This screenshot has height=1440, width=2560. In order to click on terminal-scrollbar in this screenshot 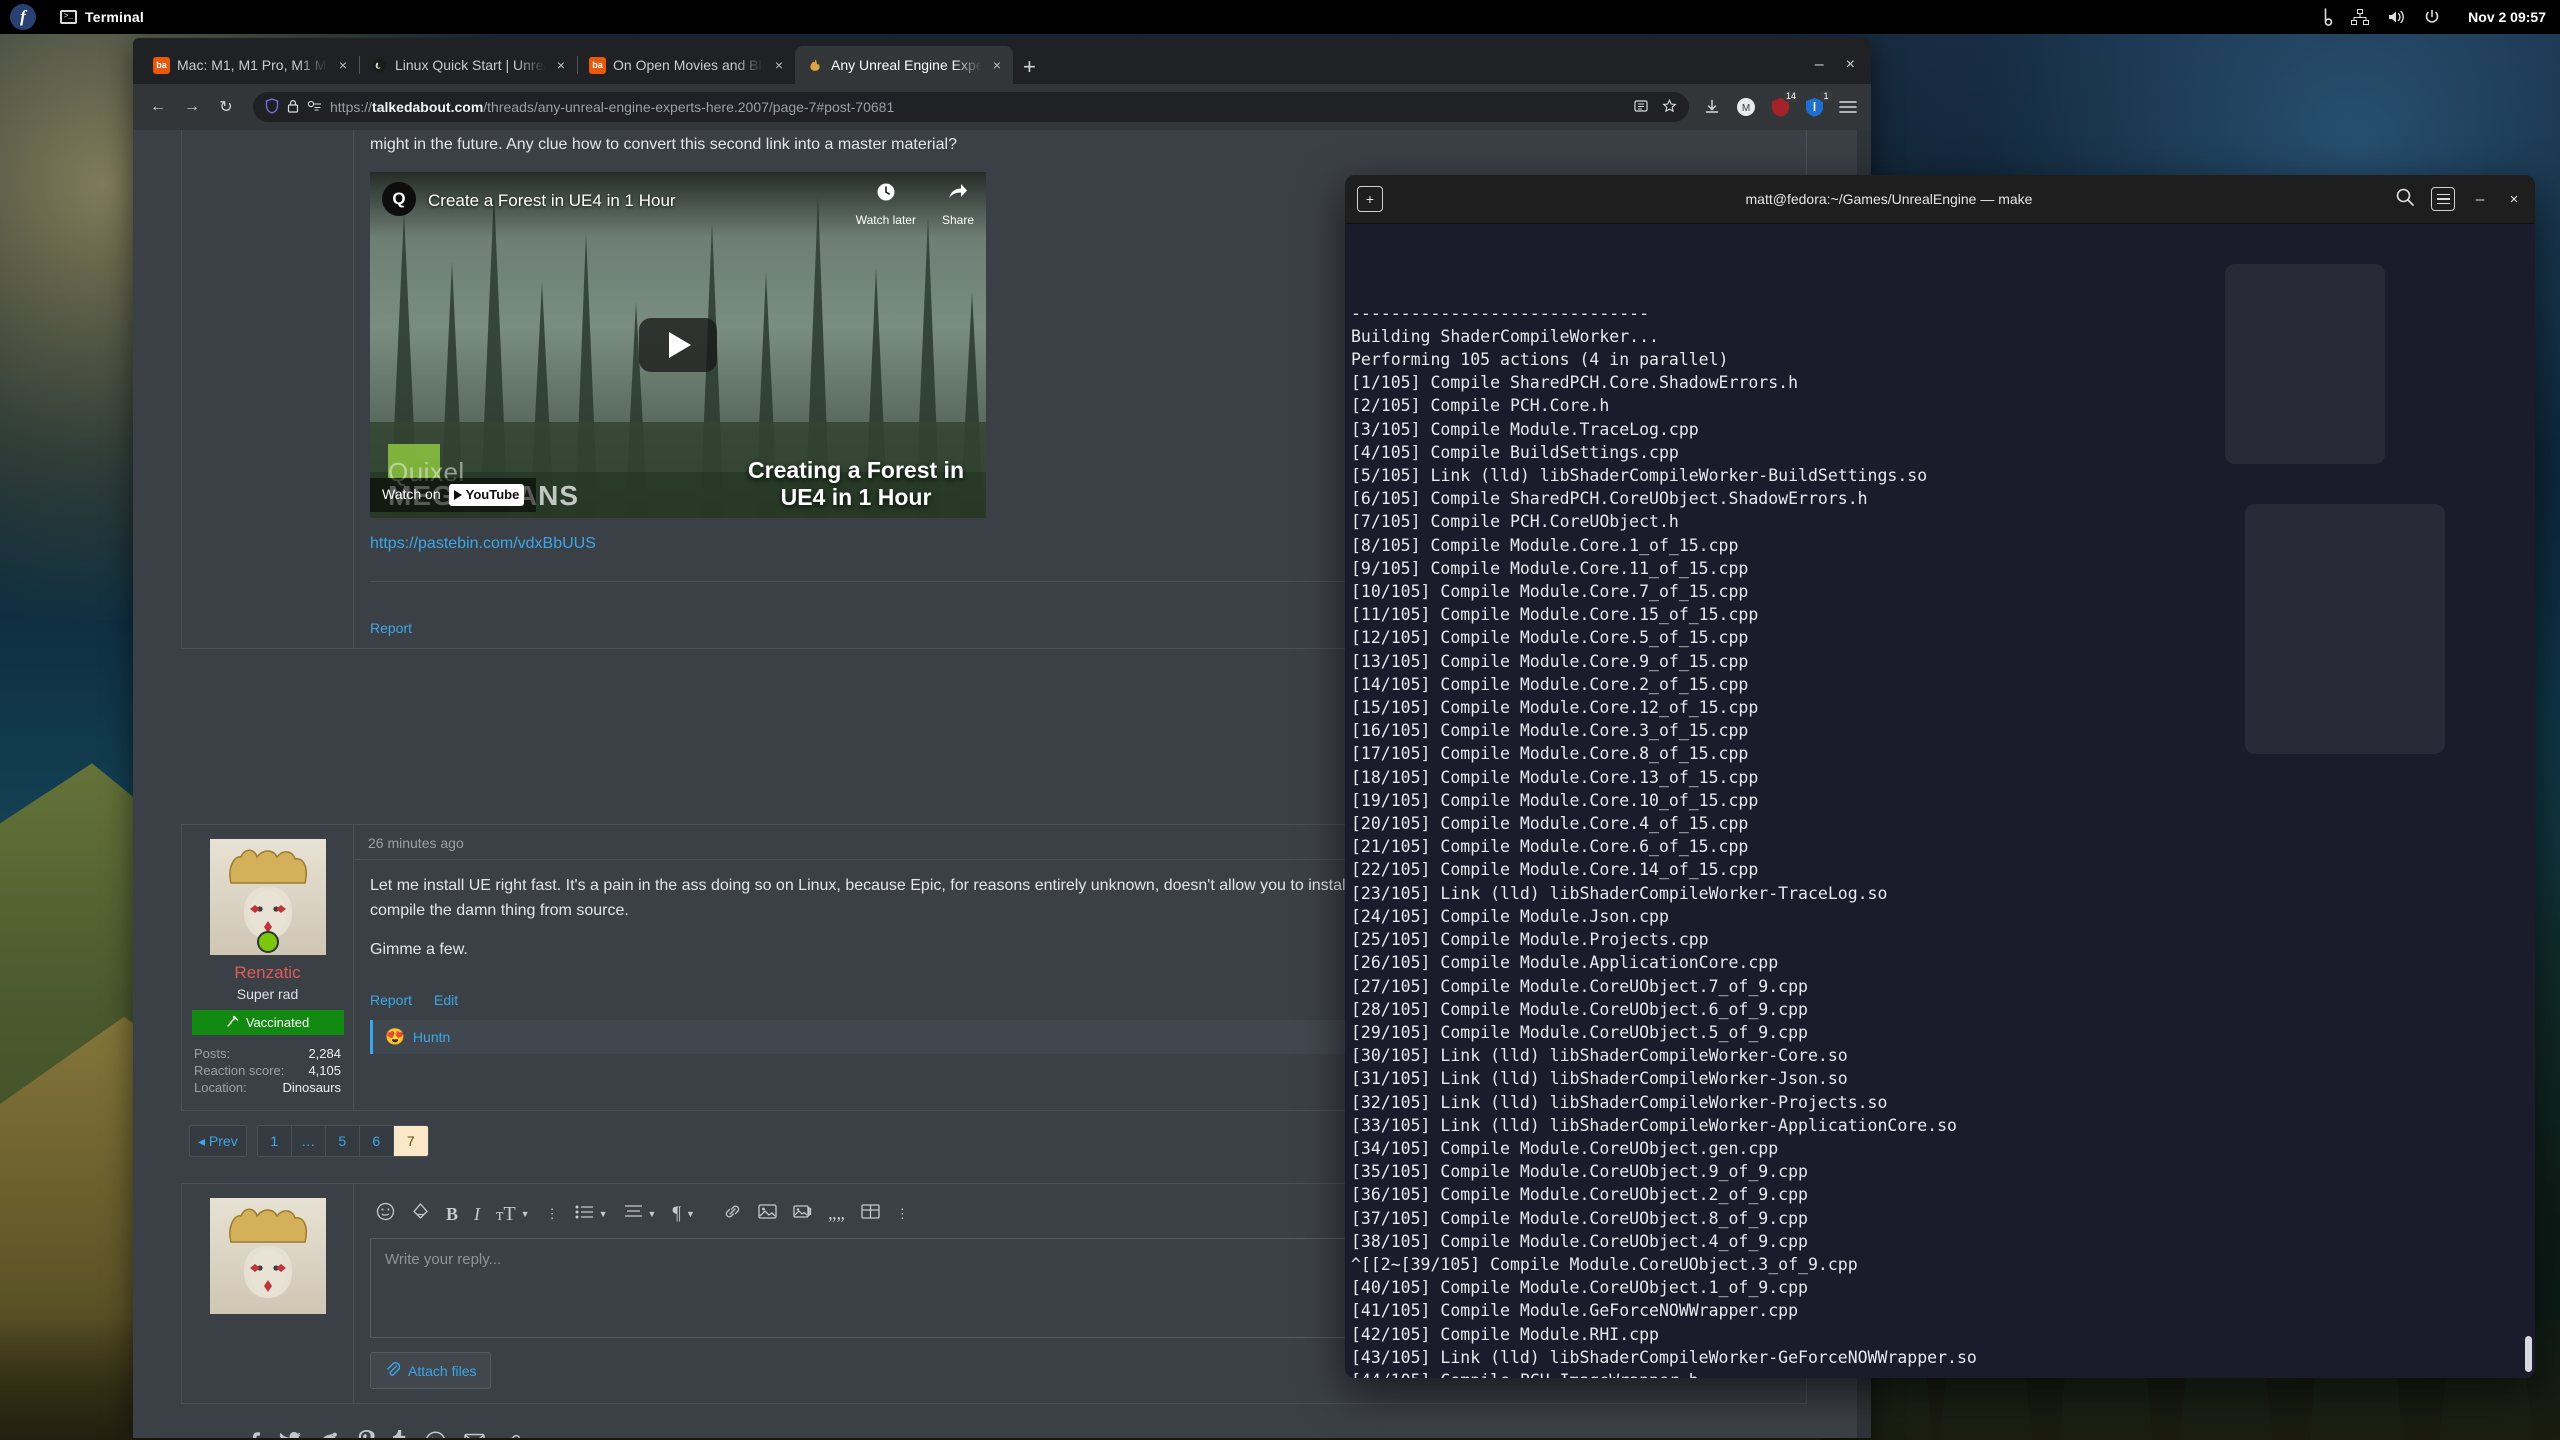, I will do `click(2528, 801)`.